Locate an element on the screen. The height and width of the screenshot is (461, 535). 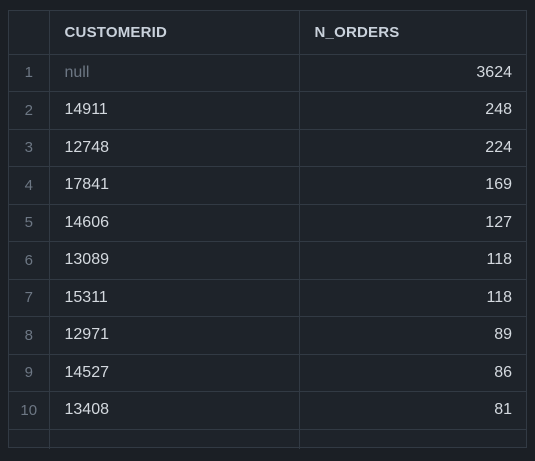
cell-customerid: null is located at coordinates (174, 73).